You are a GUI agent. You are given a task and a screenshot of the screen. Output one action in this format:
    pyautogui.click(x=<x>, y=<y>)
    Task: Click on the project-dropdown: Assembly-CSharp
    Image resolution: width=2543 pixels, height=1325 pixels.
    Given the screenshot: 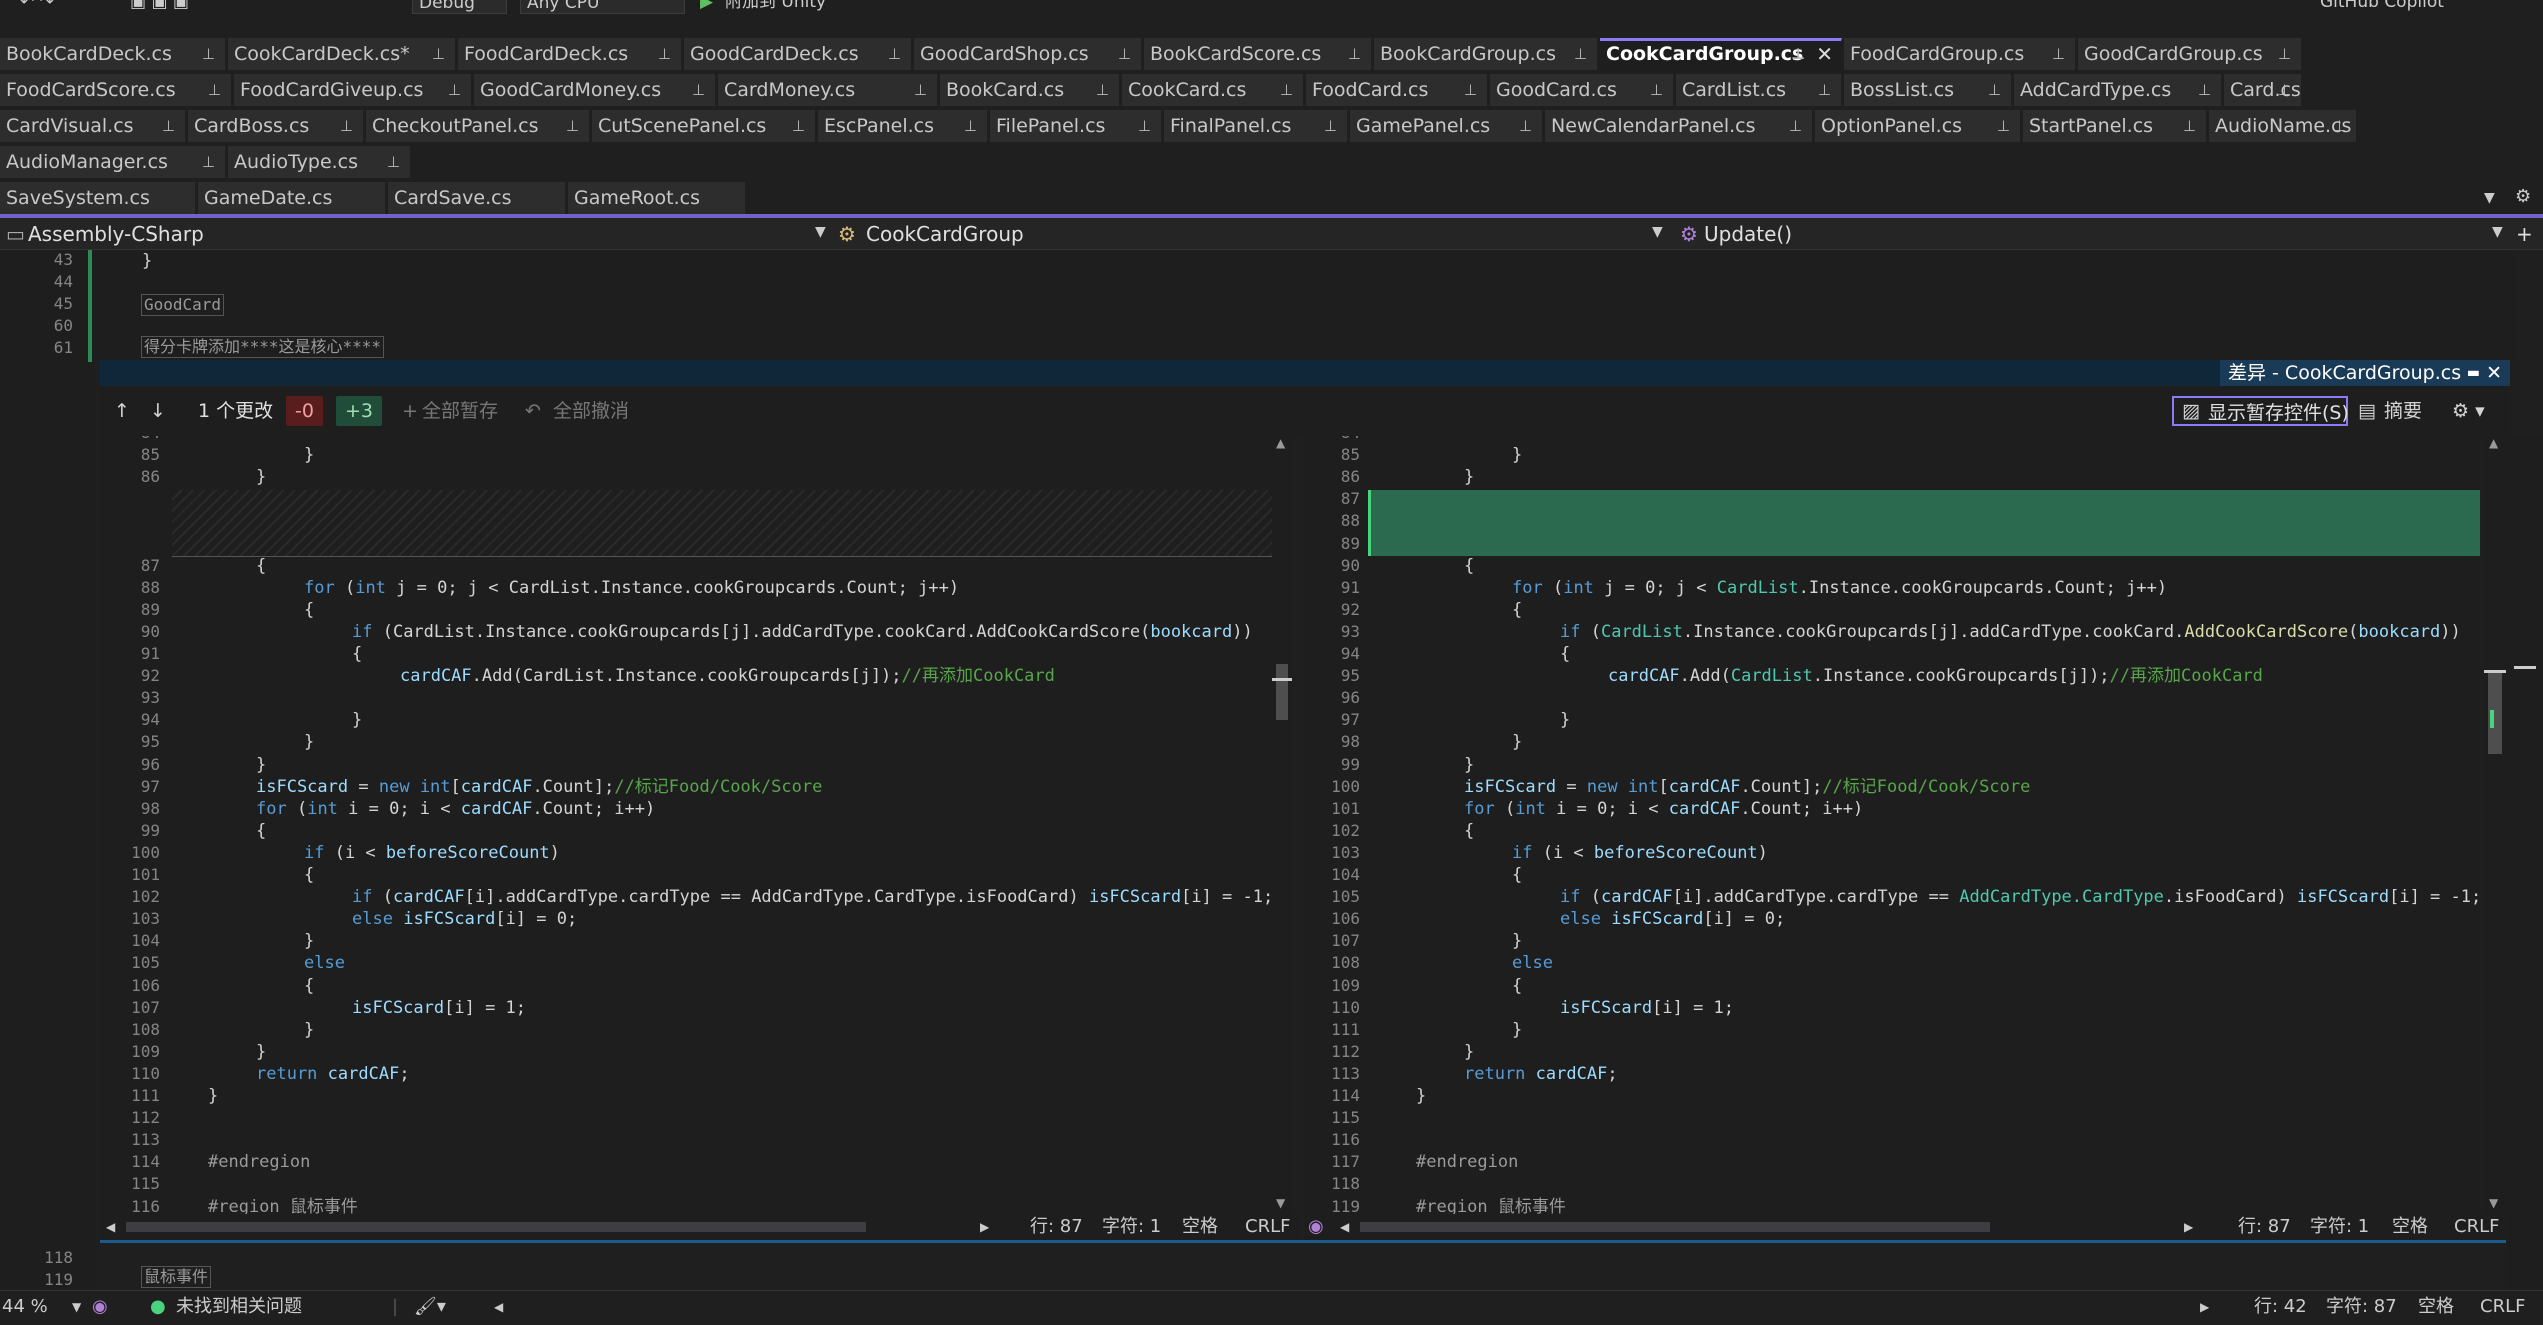 What is the action you would take?
    pyautogui.click(x=116, y=234)
    